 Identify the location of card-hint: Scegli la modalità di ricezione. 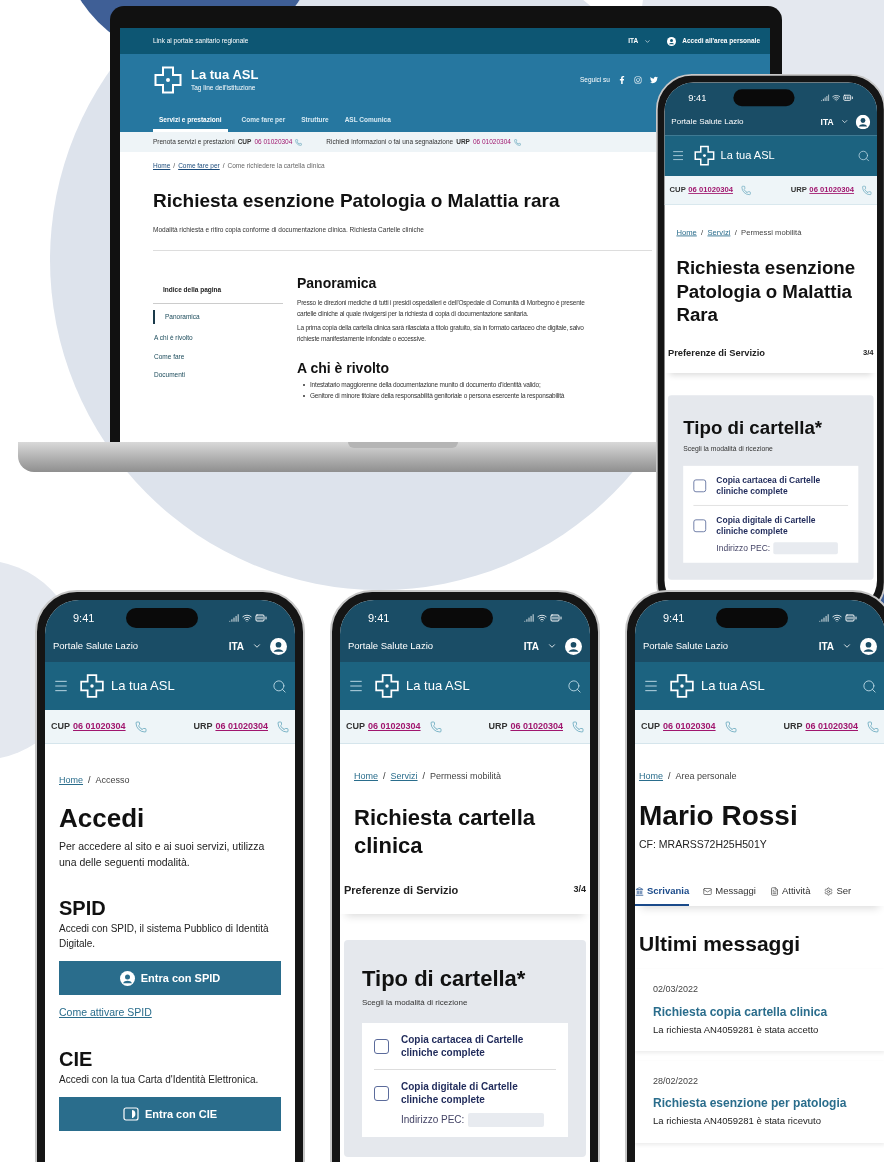
(415, 1003).